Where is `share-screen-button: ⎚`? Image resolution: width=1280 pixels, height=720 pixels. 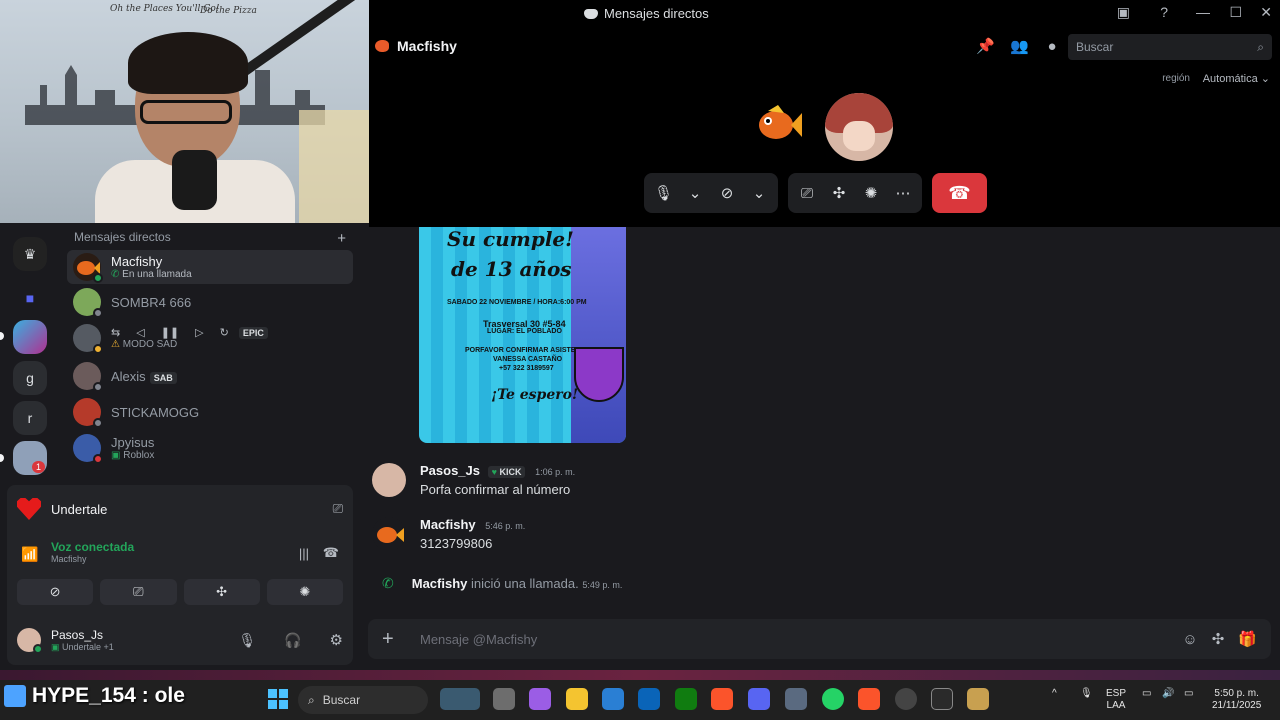
share-screen-button: ⎚ is located at coordinates (138, 592).